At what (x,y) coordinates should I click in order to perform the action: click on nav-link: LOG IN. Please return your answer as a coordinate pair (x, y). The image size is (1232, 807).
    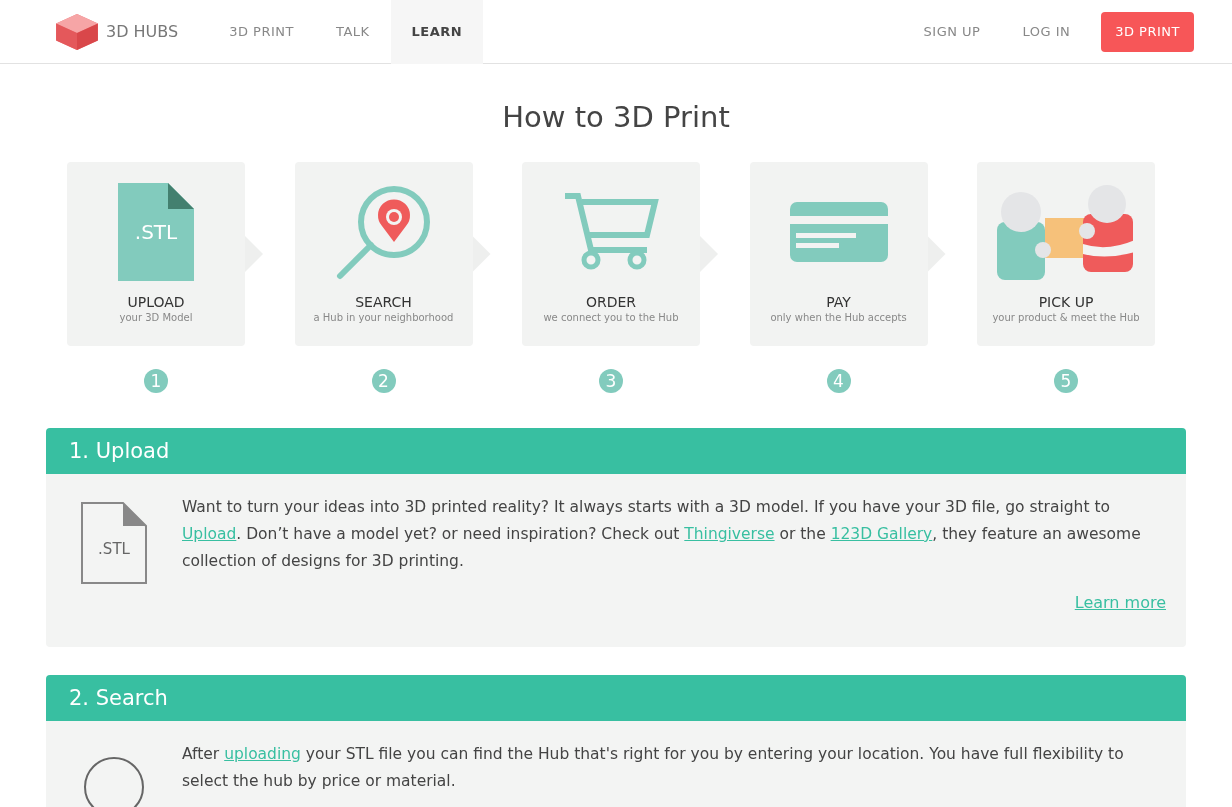
    Looking at the image, I should click on (1046, 32).